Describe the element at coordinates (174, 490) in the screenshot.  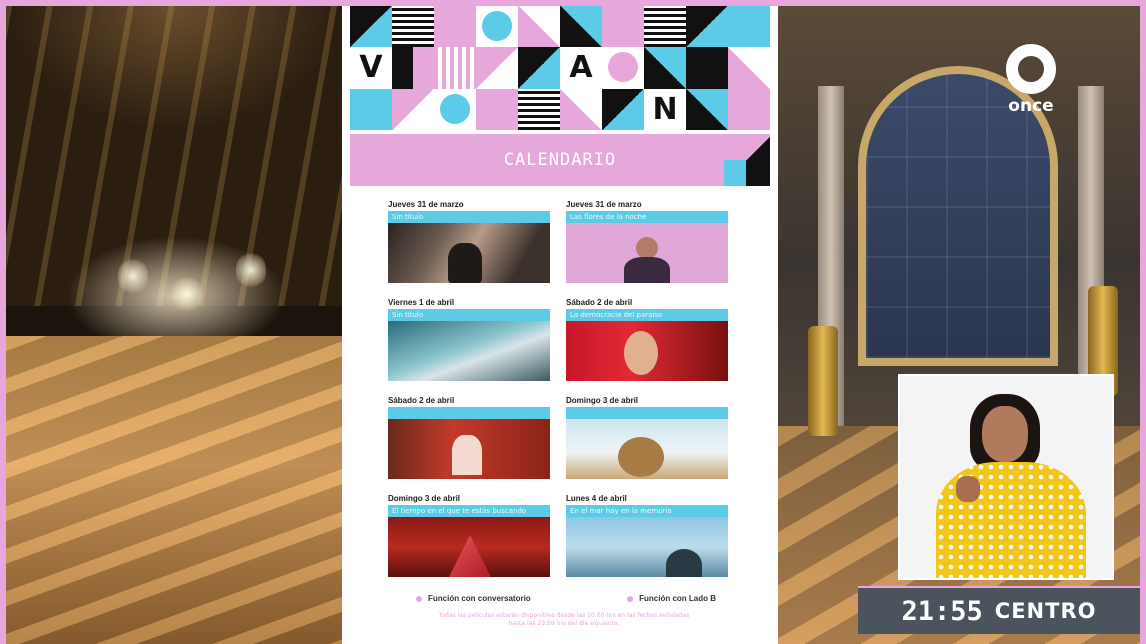
I see `hall-floor` at that location.